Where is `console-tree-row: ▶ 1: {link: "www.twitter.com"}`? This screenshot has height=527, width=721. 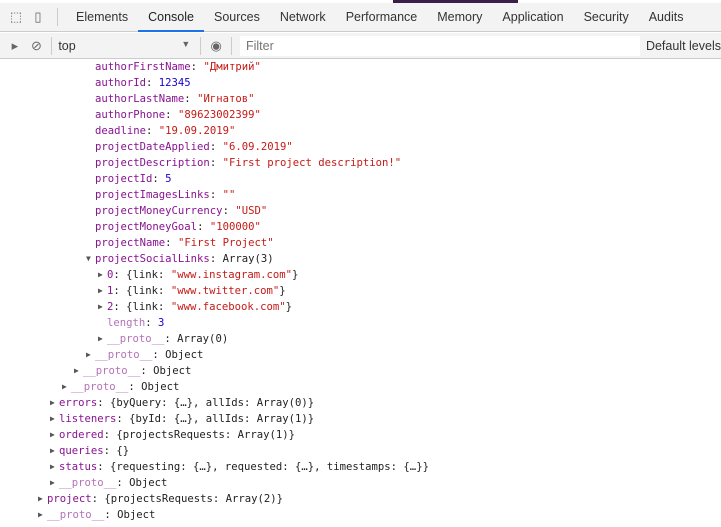 console-tree-row: ▶ 1: {link: "www.twitter.com"} is located at coordinates (360, 291).